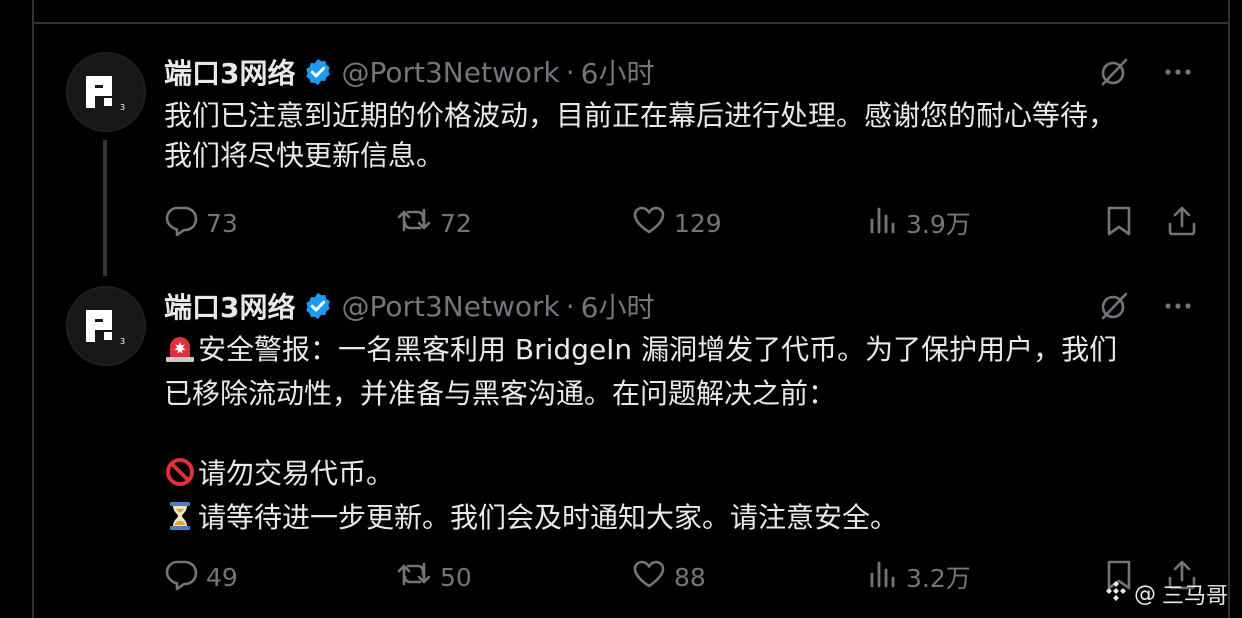 The image size is (1242, 618). I want to click on tweet-text-line-content: 安全警报：一名黑客利用 BridgeIn 漏洞增发了代币。为了保护用户，我们, so click(658, 349).